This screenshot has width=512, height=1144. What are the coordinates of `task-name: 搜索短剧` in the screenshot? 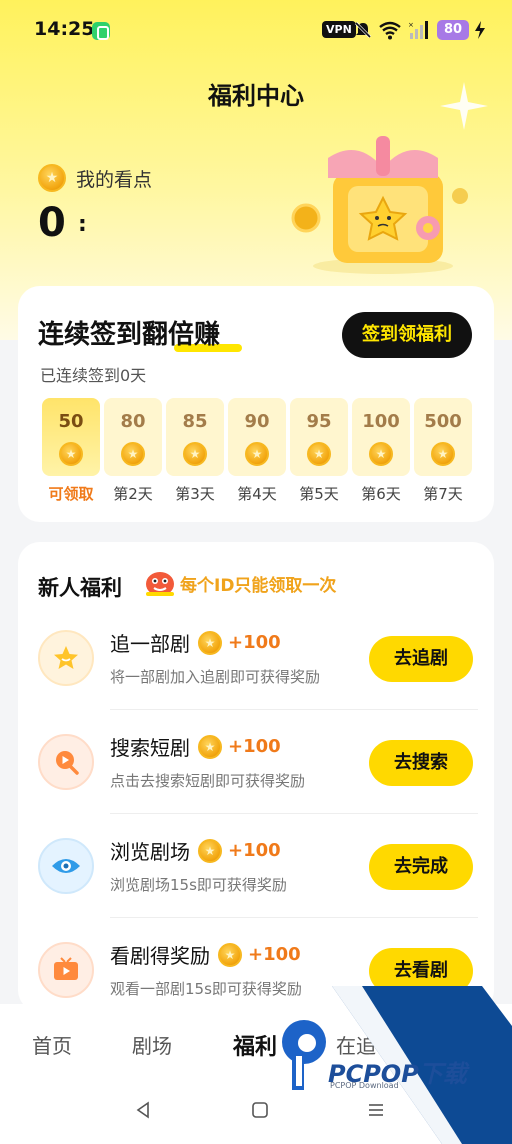 It's located at (150, 748).